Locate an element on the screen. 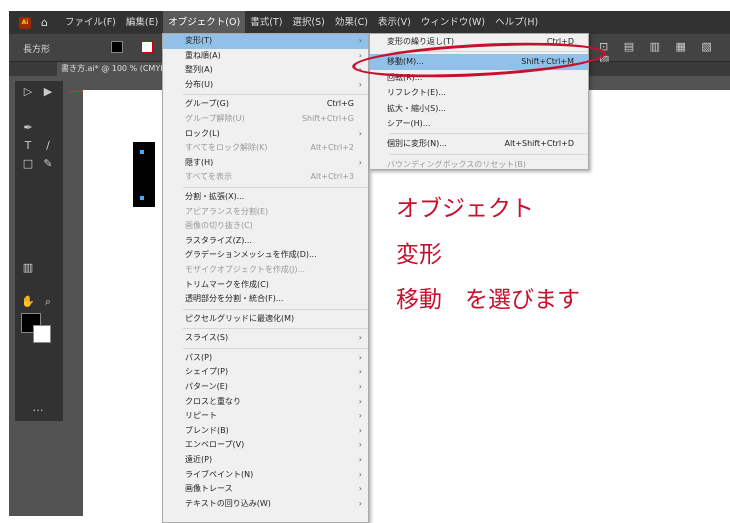  menu-item: クロスと重なり › is located at coordinates (265, 402).